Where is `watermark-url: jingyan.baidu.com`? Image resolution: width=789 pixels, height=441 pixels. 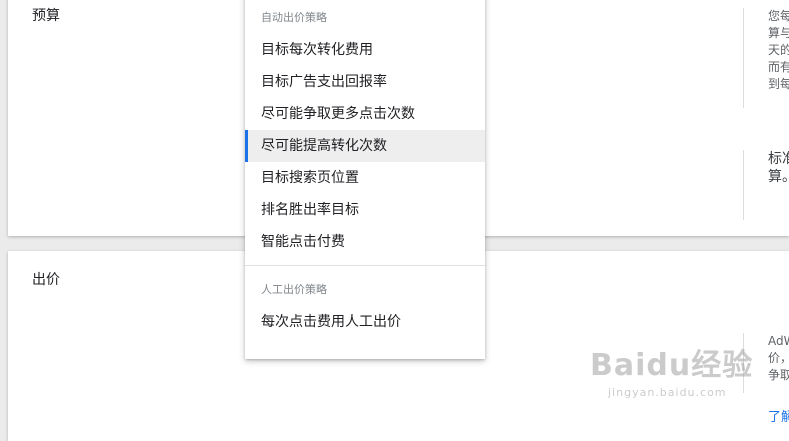
watermark-url: jingyan.baidu.com is located at coordinates (667, 392).